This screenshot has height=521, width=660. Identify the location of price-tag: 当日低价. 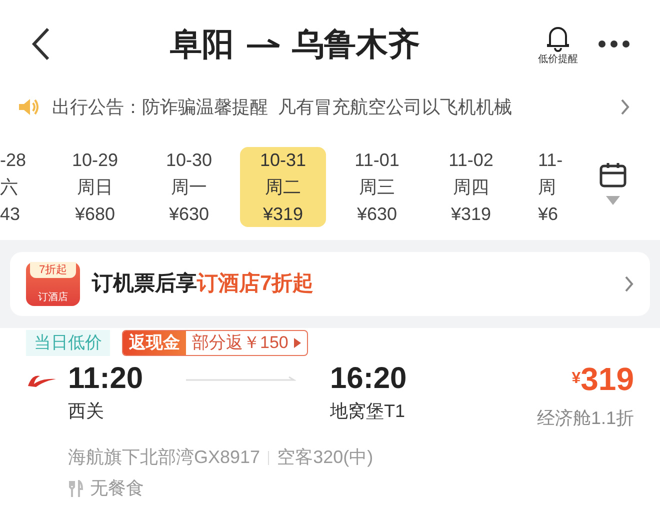
(68, 343).